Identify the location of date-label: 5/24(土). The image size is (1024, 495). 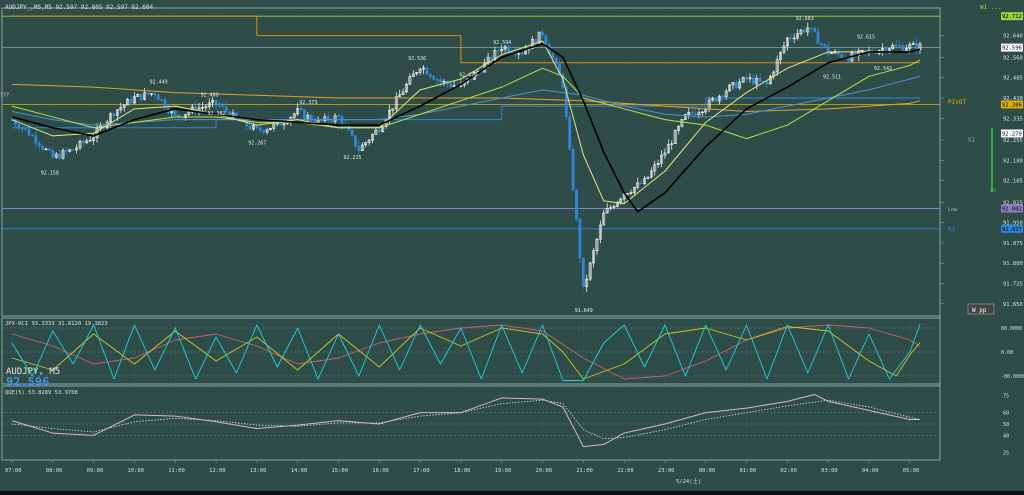
(688, 481).